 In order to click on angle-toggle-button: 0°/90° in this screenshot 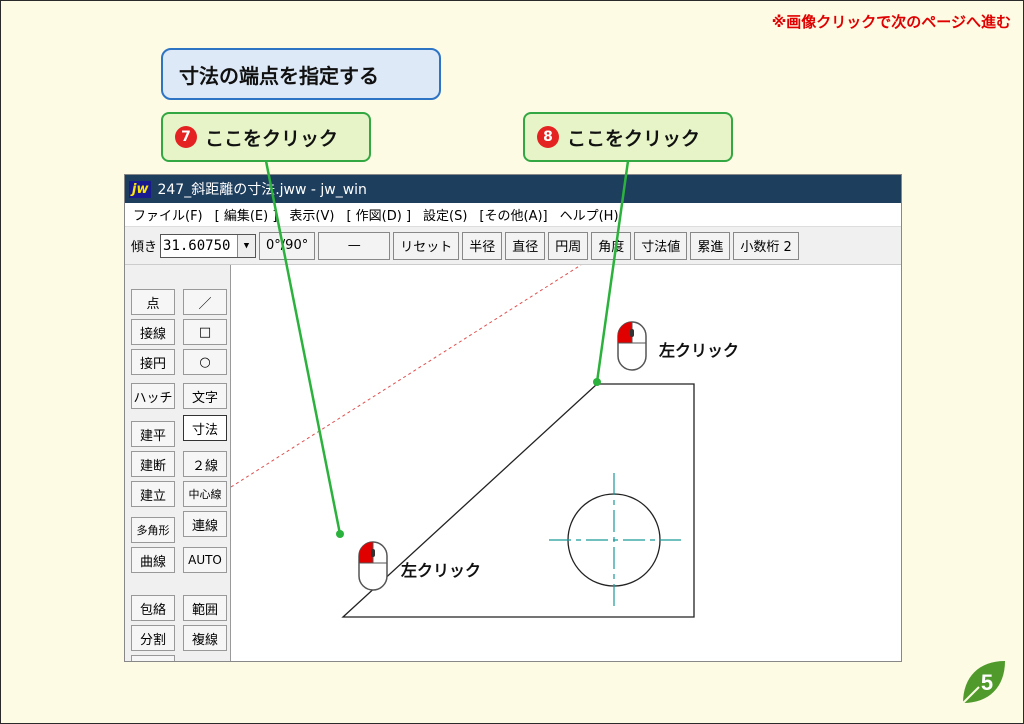, I will do `click(287, 245)`.